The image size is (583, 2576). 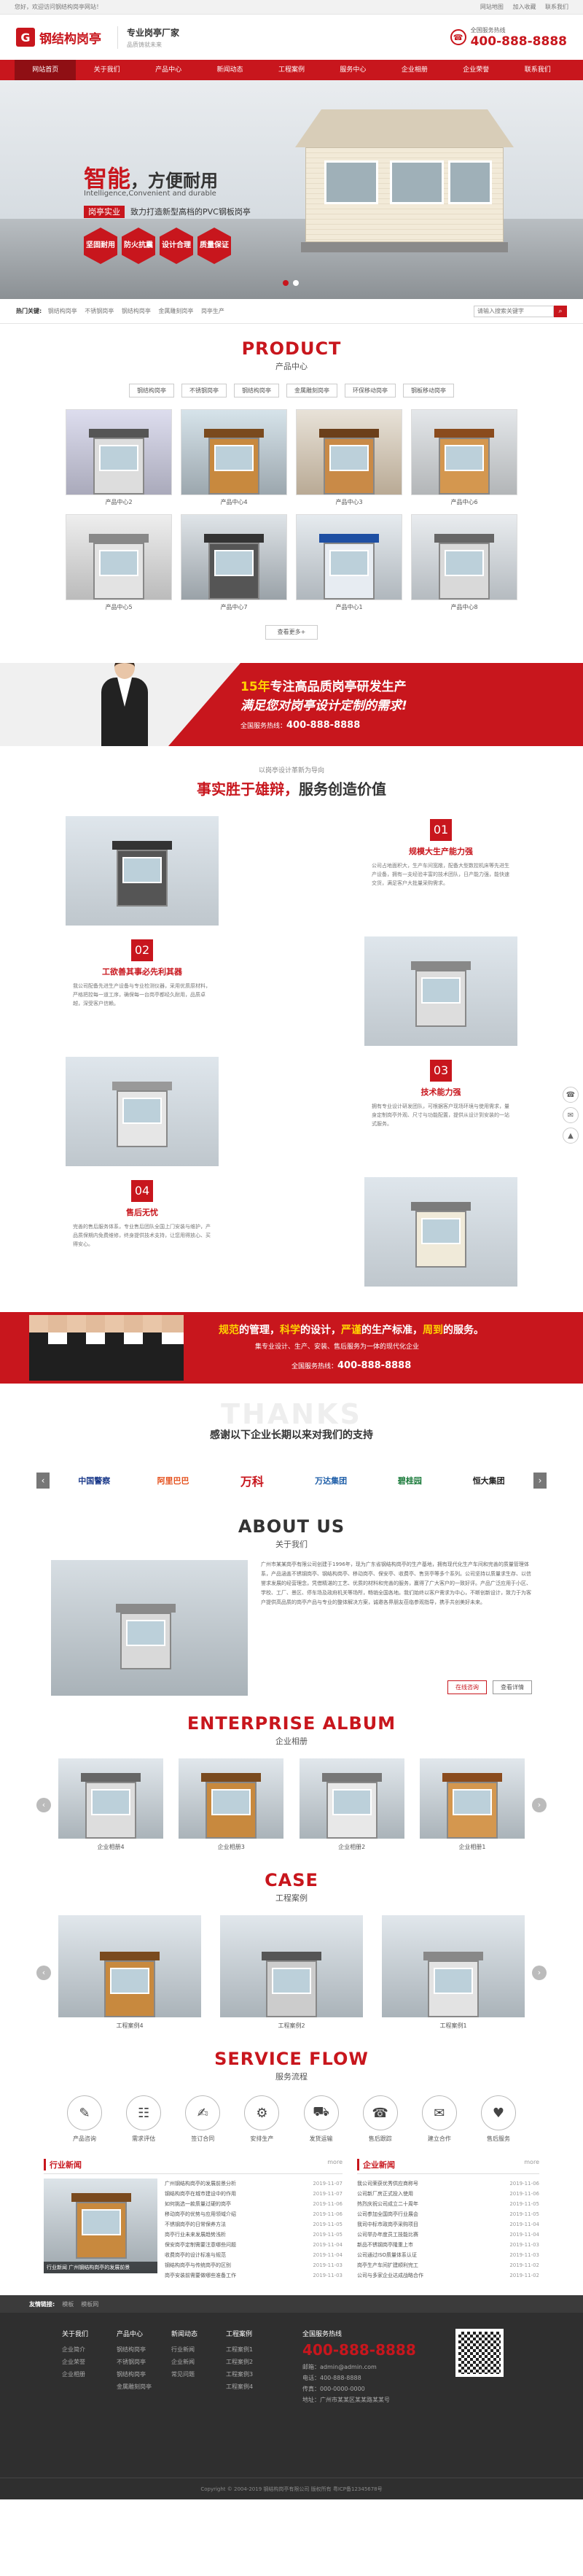 What do you see at coordinates (119, 458) in the screenshot?
I see `product-card: 产品中心2` at bounding box center [119, 458].